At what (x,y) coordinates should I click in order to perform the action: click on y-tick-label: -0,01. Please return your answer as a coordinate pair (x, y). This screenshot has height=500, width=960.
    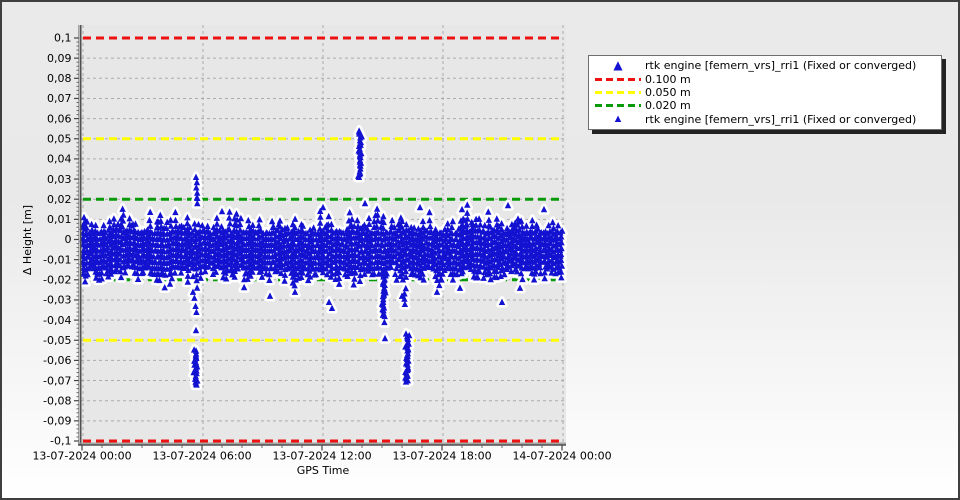
    Looking at the image, I should click on (57, 259).